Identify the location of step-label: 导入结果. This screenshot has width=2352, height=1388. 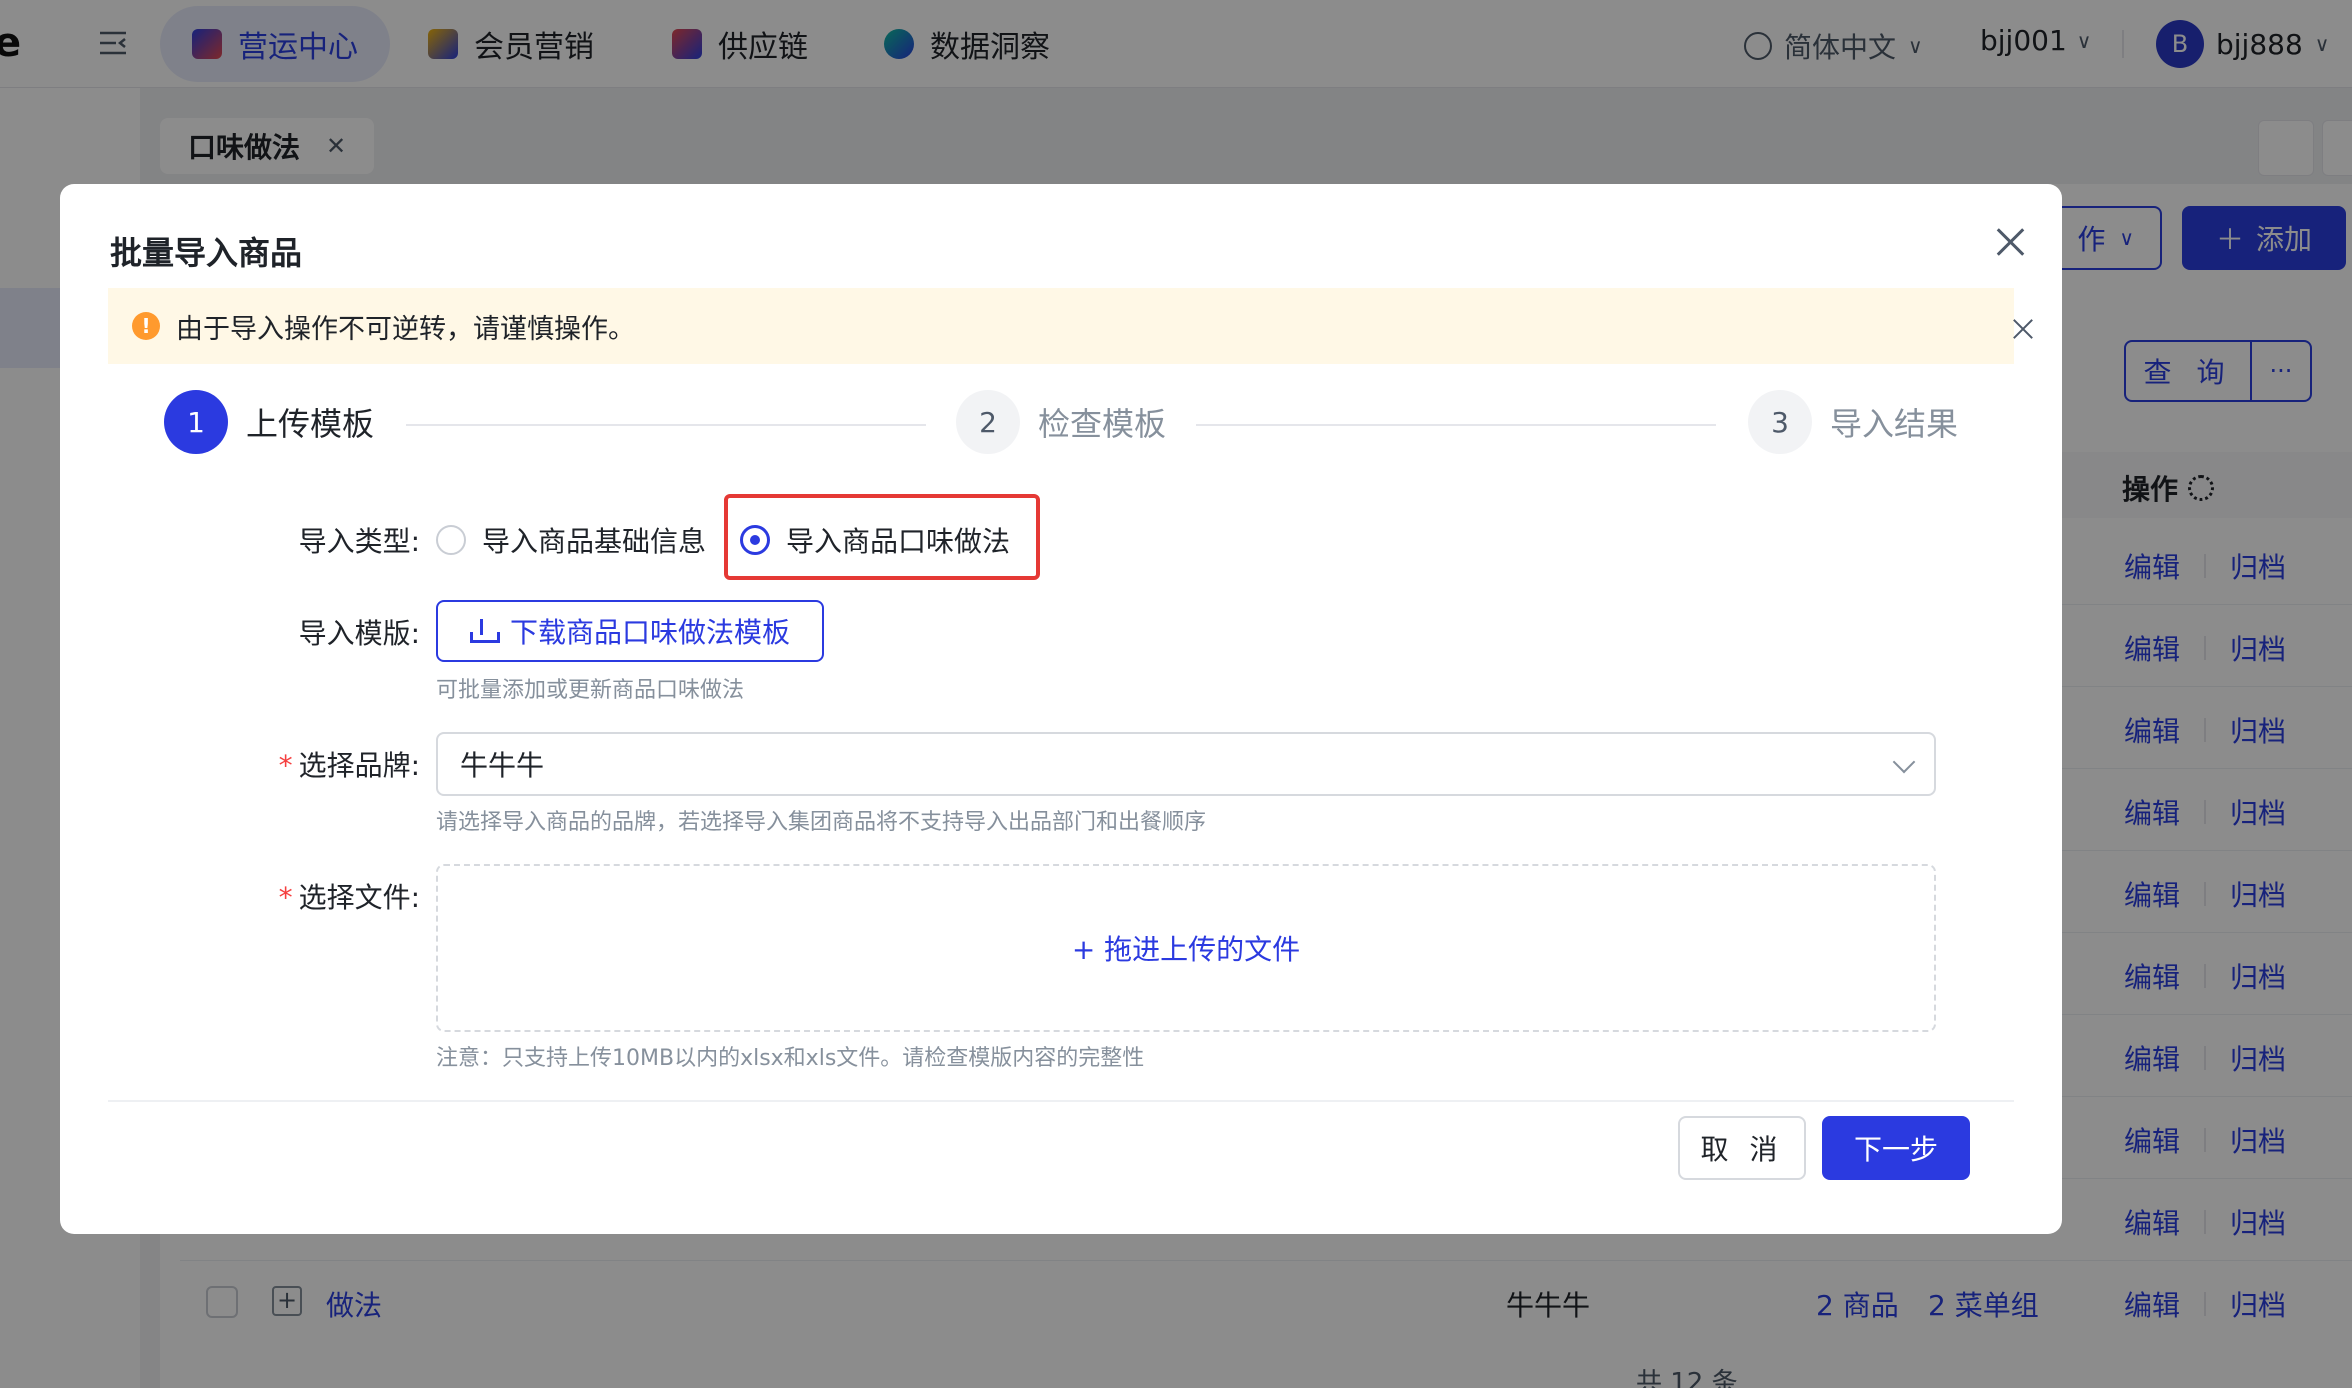
(1894, 424).